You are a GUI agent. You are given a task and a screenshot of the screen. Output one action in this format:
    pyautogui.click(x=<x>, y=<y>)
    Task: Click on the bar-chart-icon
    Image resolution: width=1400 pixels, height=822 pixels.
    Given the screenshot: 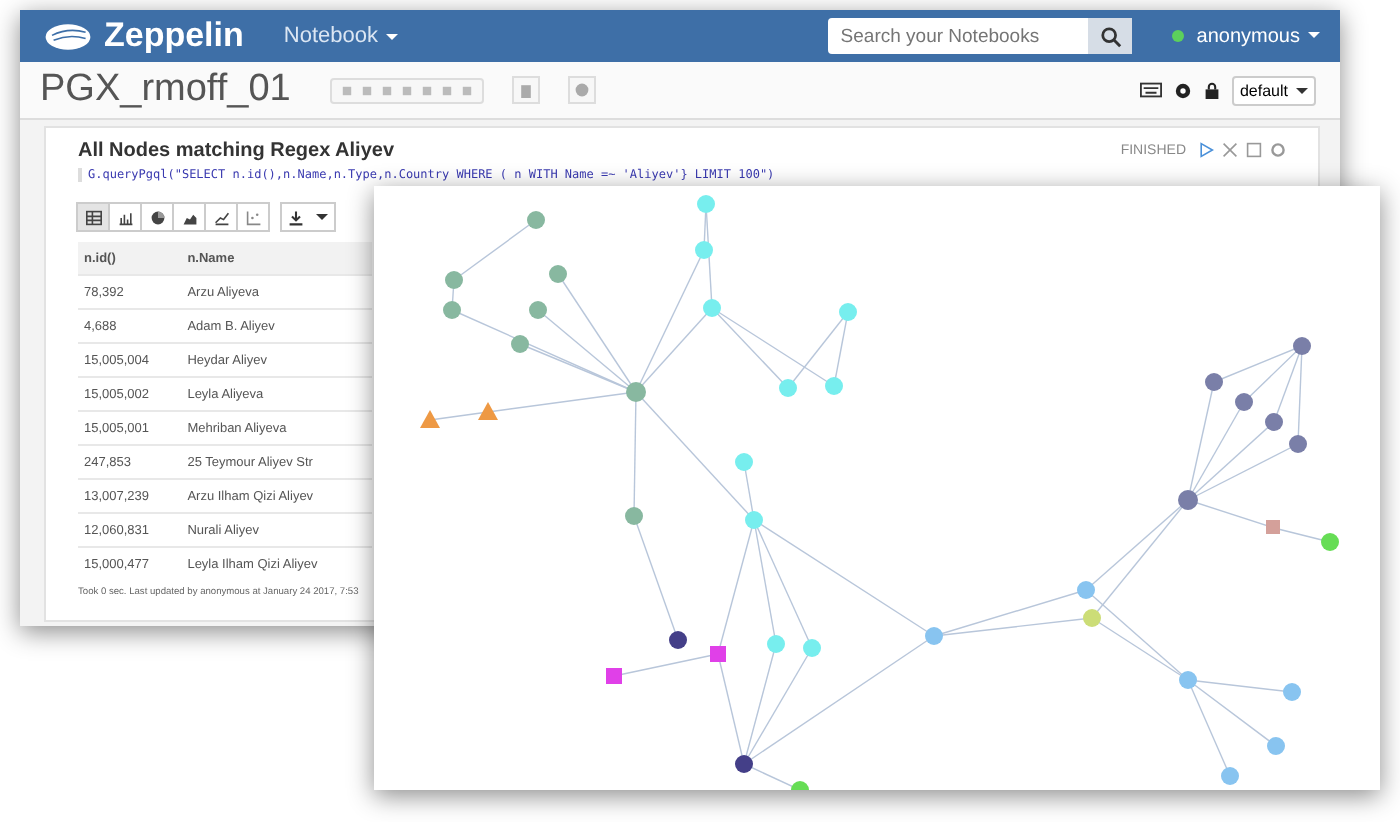 What is the action you would take?
    pyautogui.click(x=125, y=217)
    